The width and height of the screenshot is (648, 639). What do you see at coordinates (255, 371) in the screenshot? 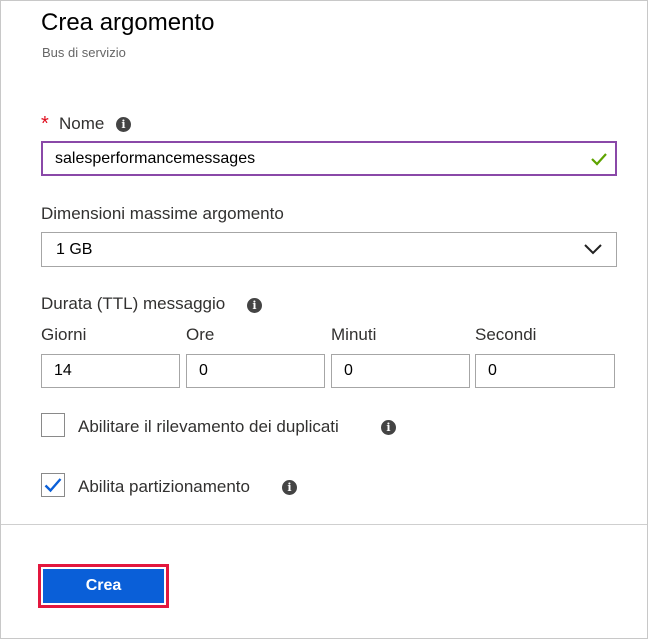
I see `ttl-hours-input: 0` at bounding box center [255, 371].